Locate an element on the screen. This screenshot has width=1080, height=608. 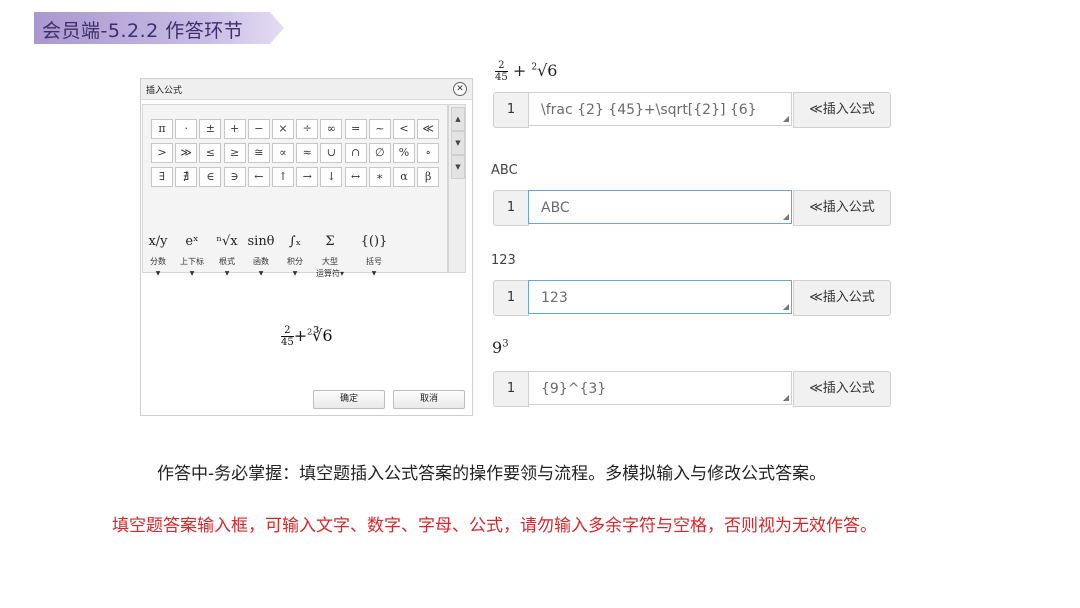
symbol-button: ∞ is located at coordinates (331, 129).